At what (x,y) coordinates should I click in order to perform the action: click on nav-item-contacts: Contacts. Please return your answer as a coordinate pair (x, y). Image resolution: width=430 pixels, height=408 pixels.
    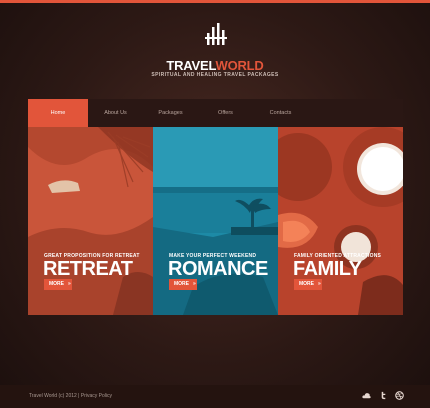
    Looking at the image, I should click on (280, 113).